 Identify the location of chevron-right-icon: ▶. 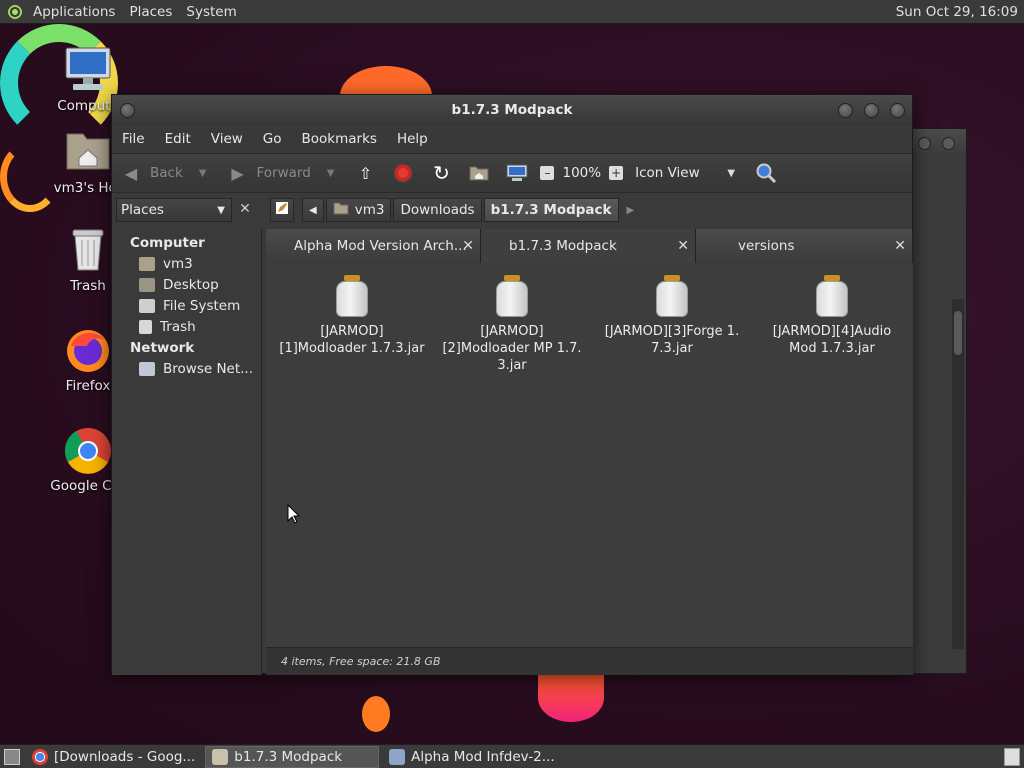
(630, 210).